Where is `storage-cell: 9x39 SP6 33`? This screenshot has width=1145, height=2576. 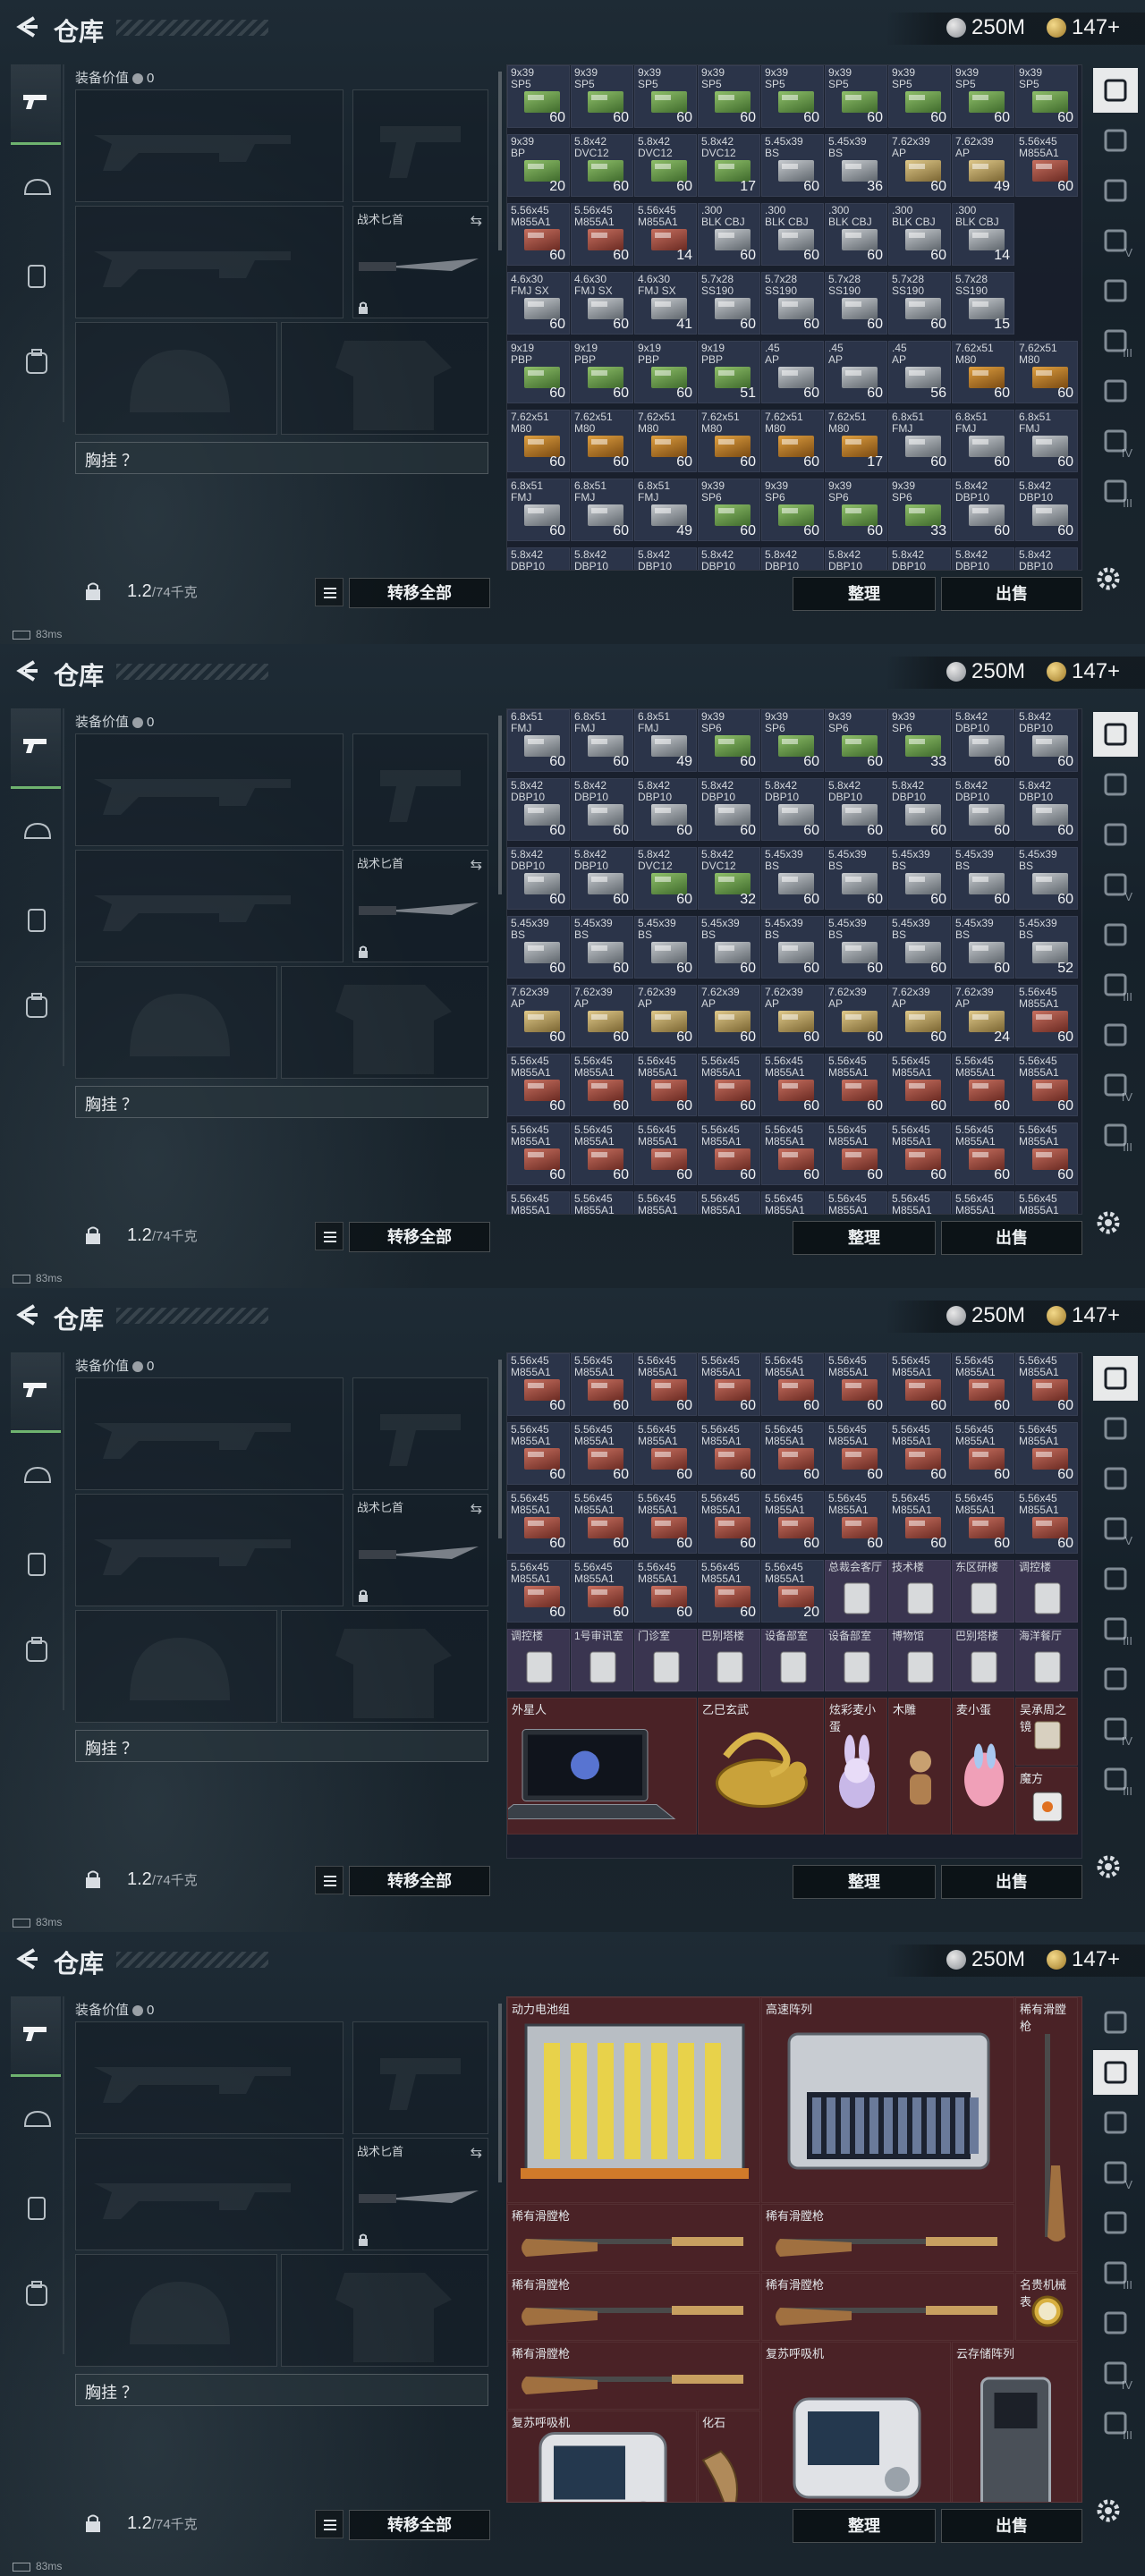
storage-cell: 9x39 SP6 33 is located at coordinates (919, 740).